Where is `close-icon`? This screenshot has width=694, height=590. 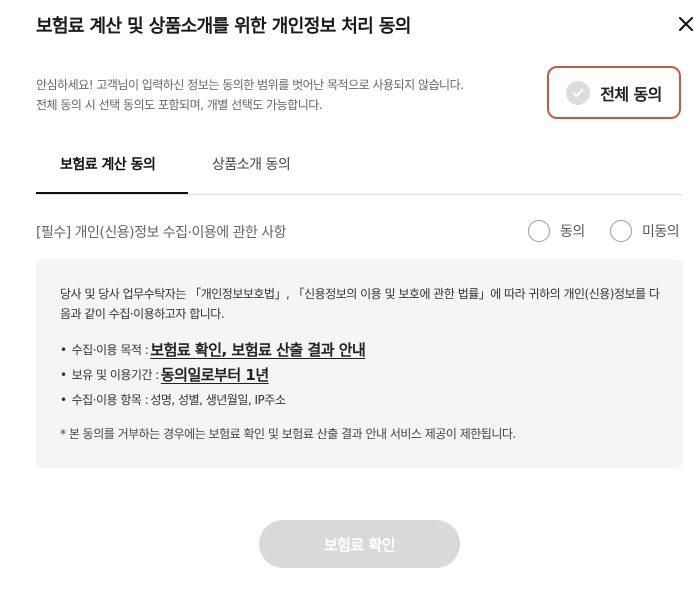
close-icon is located at coordinates (685, 24).